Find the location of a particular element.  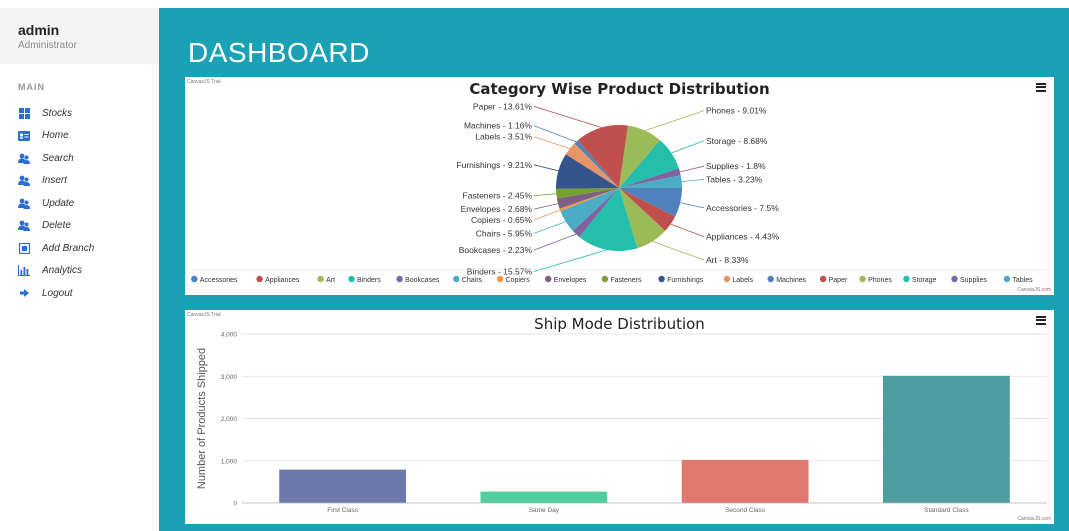

pie-label: Art - 8.33% is located at coordinates (727, 260).